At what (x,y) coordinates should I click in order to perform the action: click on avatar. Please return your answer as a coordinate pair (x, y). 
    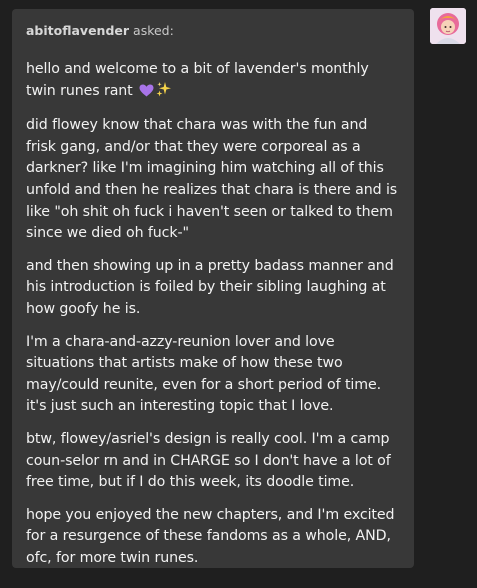
    Looking at the image, I should click on (448, 26).